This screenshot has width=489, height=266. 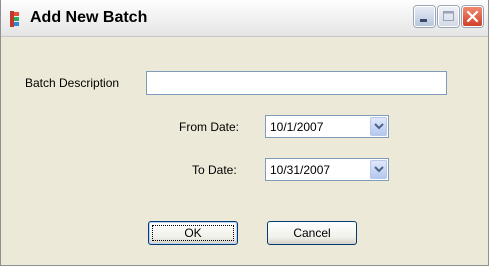 I want to click on minimize-icon, so click(x=423, y=20).